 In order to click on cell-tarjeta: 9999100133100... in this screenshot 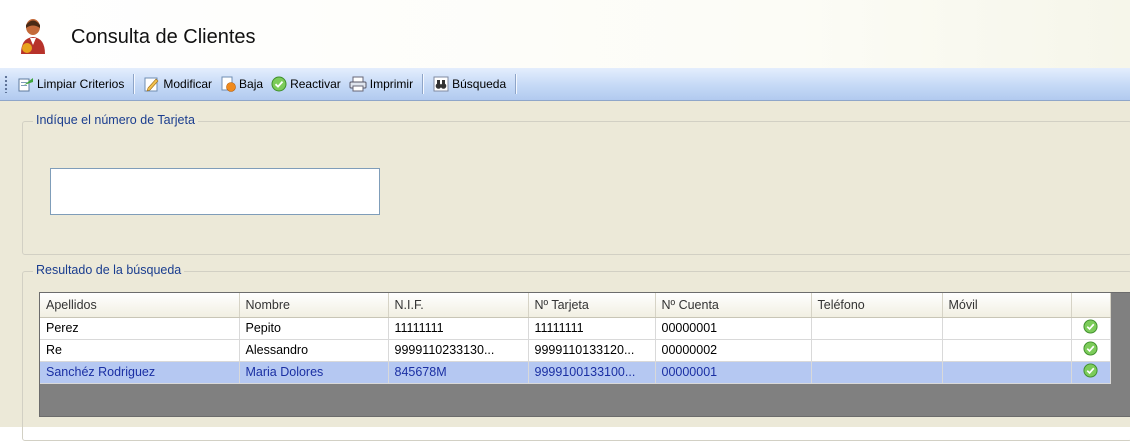, I will do `click(592, 372)`.